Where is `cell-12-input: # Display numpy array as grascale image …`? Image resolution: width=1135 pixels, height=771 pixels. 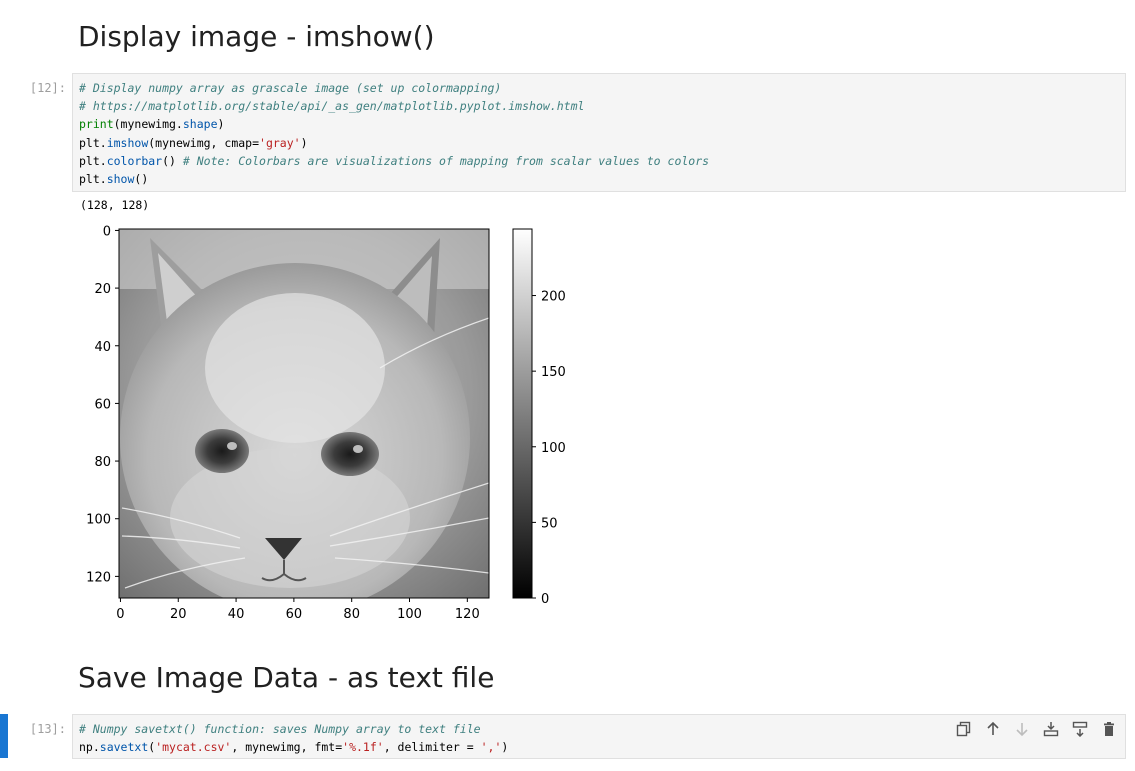 cell-12-input: # Display numpy array as grascale image … is located at coordinates (599, 132).